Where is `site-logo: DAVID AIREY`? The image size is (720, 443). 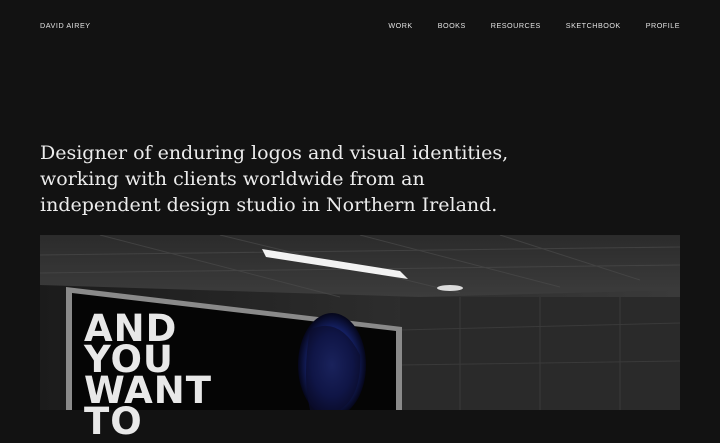 site-logo: DAVID AIREY is located at coordinates (65, 25).